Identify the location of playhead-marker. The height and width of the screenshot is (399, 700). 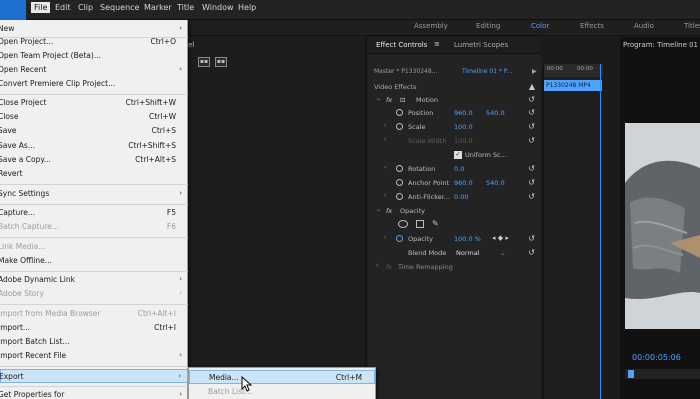
(631, 374).